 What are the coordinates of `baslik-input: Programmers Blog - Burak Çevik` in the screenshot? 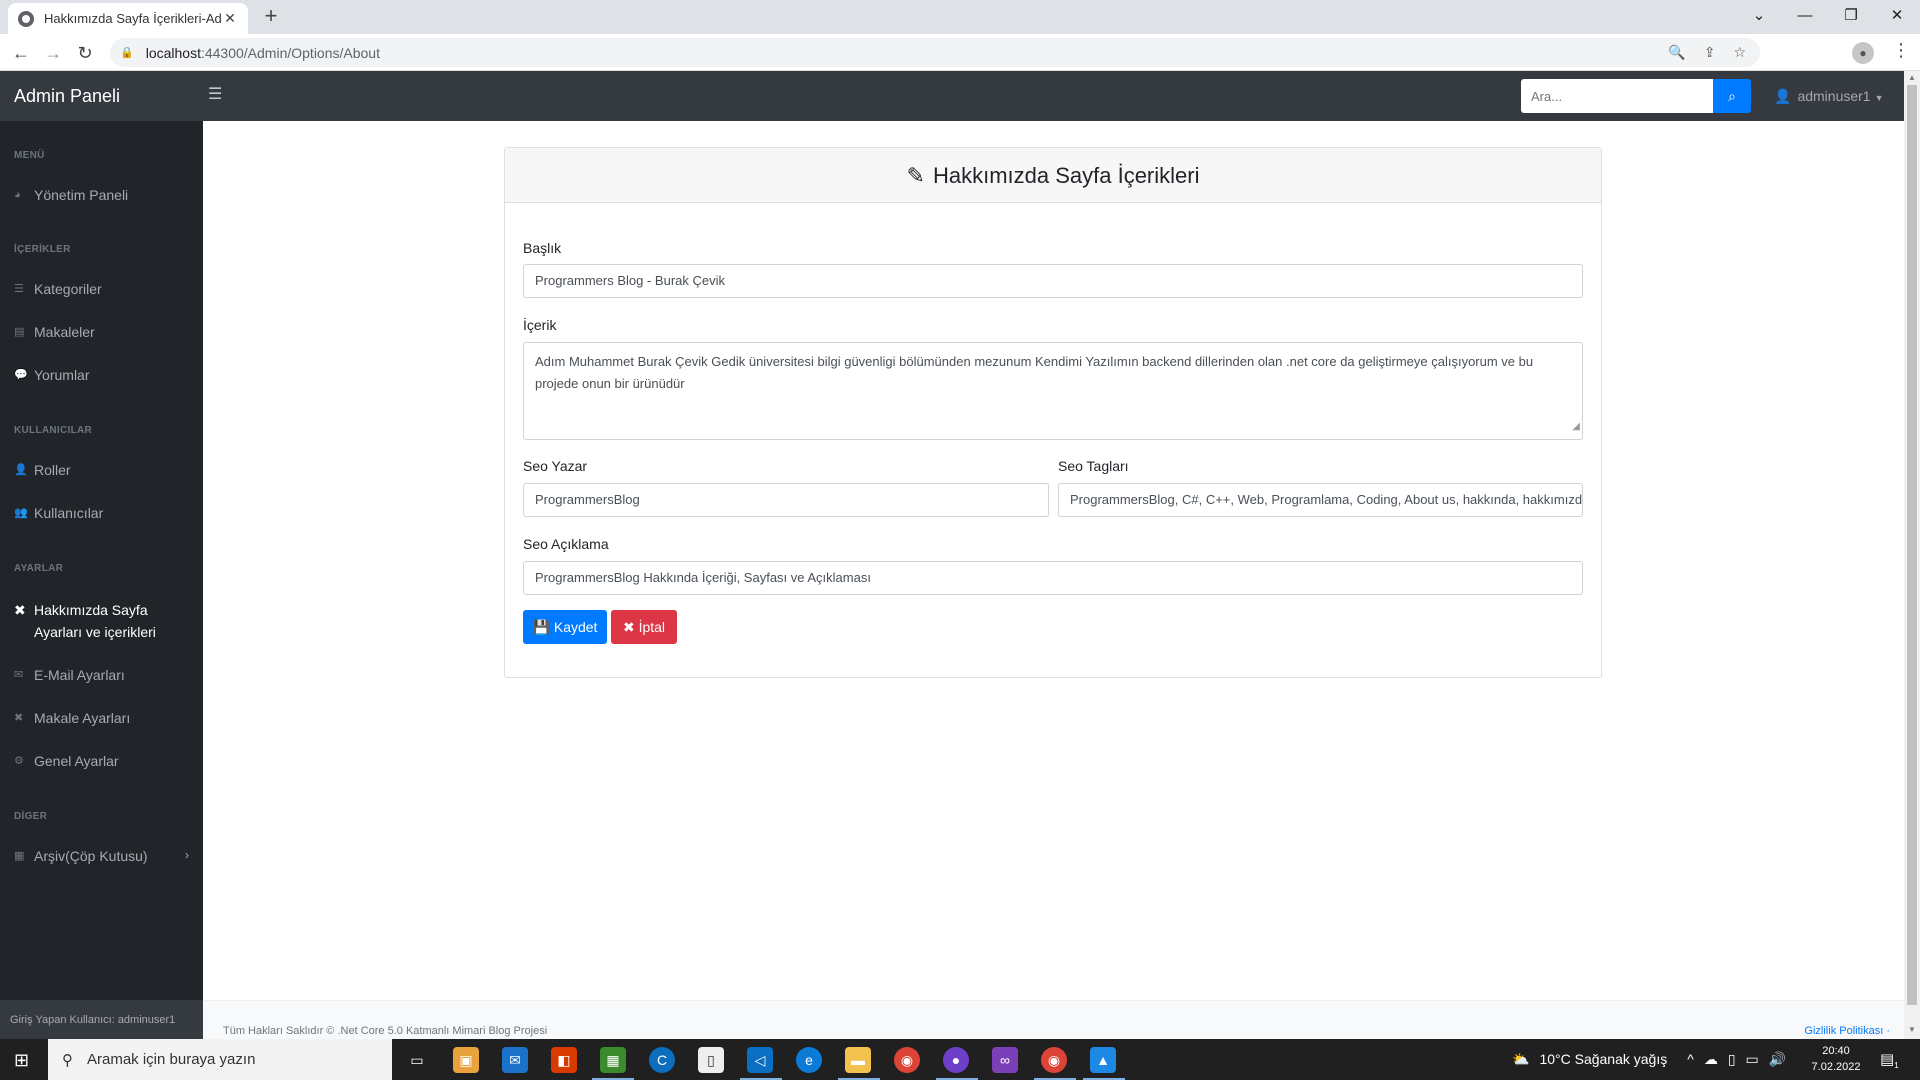 It's located at (1053, 281).